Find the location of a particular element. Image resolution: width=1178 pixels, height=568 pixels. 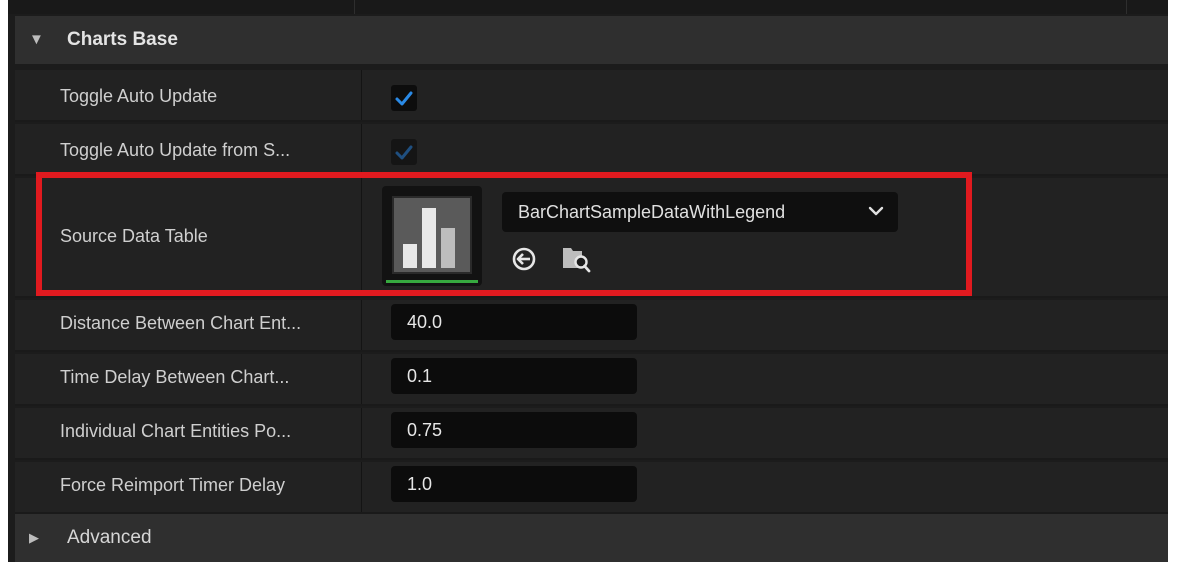

property-label: Toggle Auto Update is located at coordinates (139, 96).